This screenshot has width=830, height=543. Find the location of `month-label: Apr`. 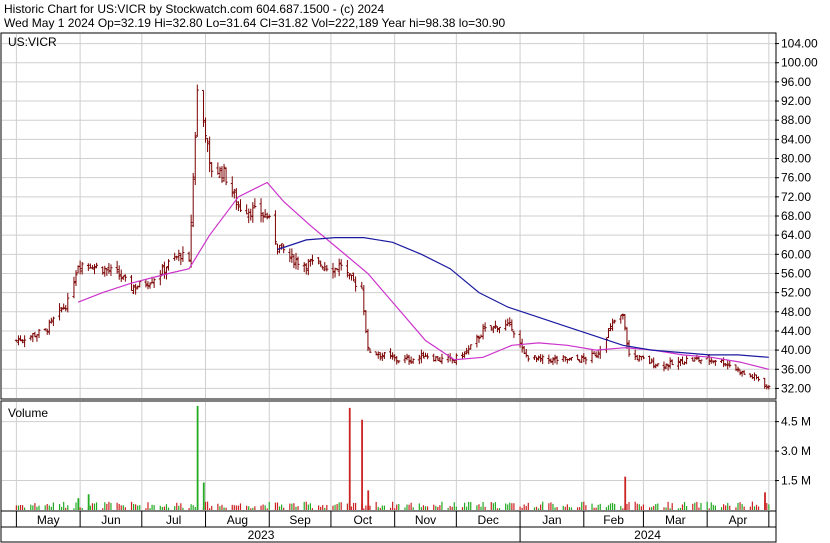

month-label: Apr is located at coordinates (738, 520).